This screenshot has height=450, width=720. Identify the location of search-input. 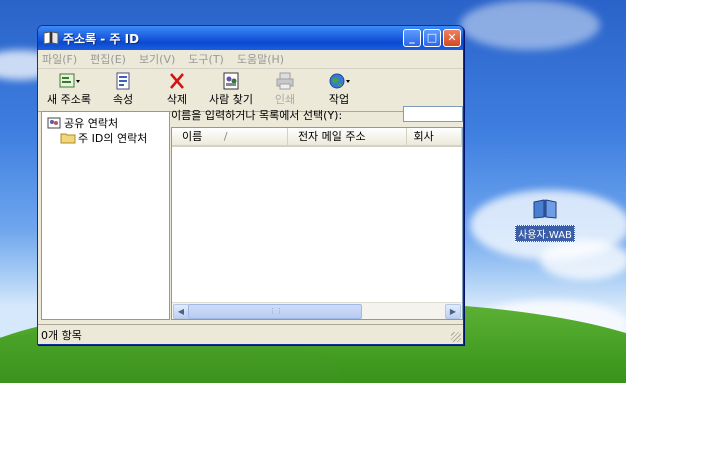
(433, 114).